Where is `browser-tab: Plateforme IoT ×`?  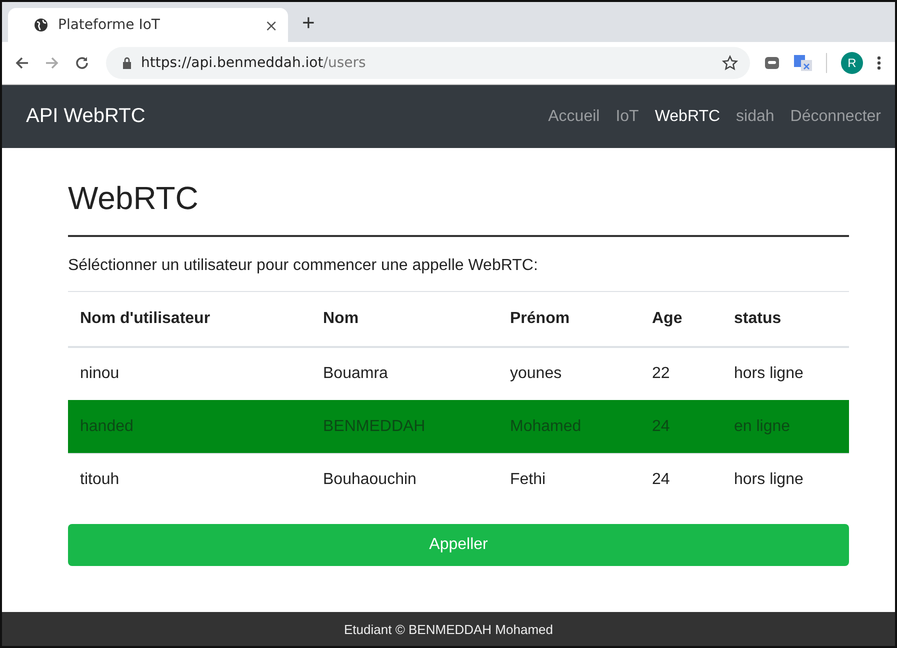 browser-tab: Plateforme IoT × is located at coordinates (148, 25).